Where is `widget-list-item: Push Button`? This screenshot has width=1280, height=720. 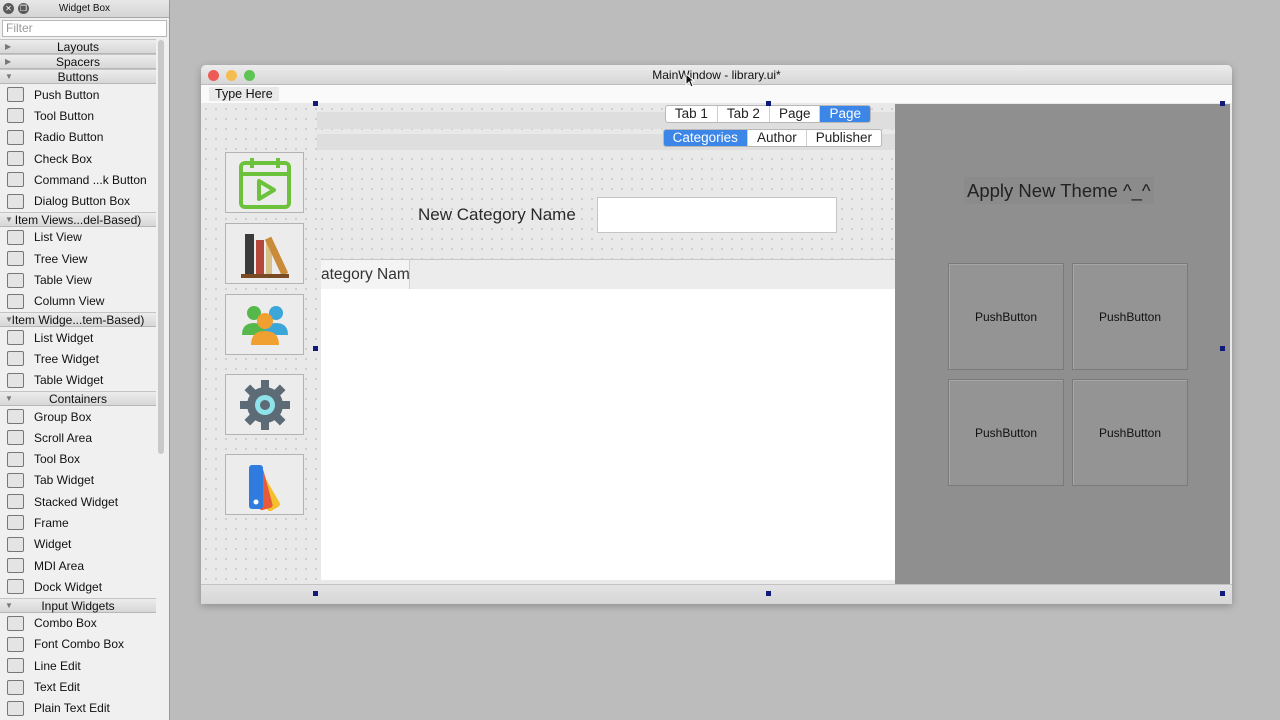 widget-list-item: Push Button is located at coordinates (78, 94).